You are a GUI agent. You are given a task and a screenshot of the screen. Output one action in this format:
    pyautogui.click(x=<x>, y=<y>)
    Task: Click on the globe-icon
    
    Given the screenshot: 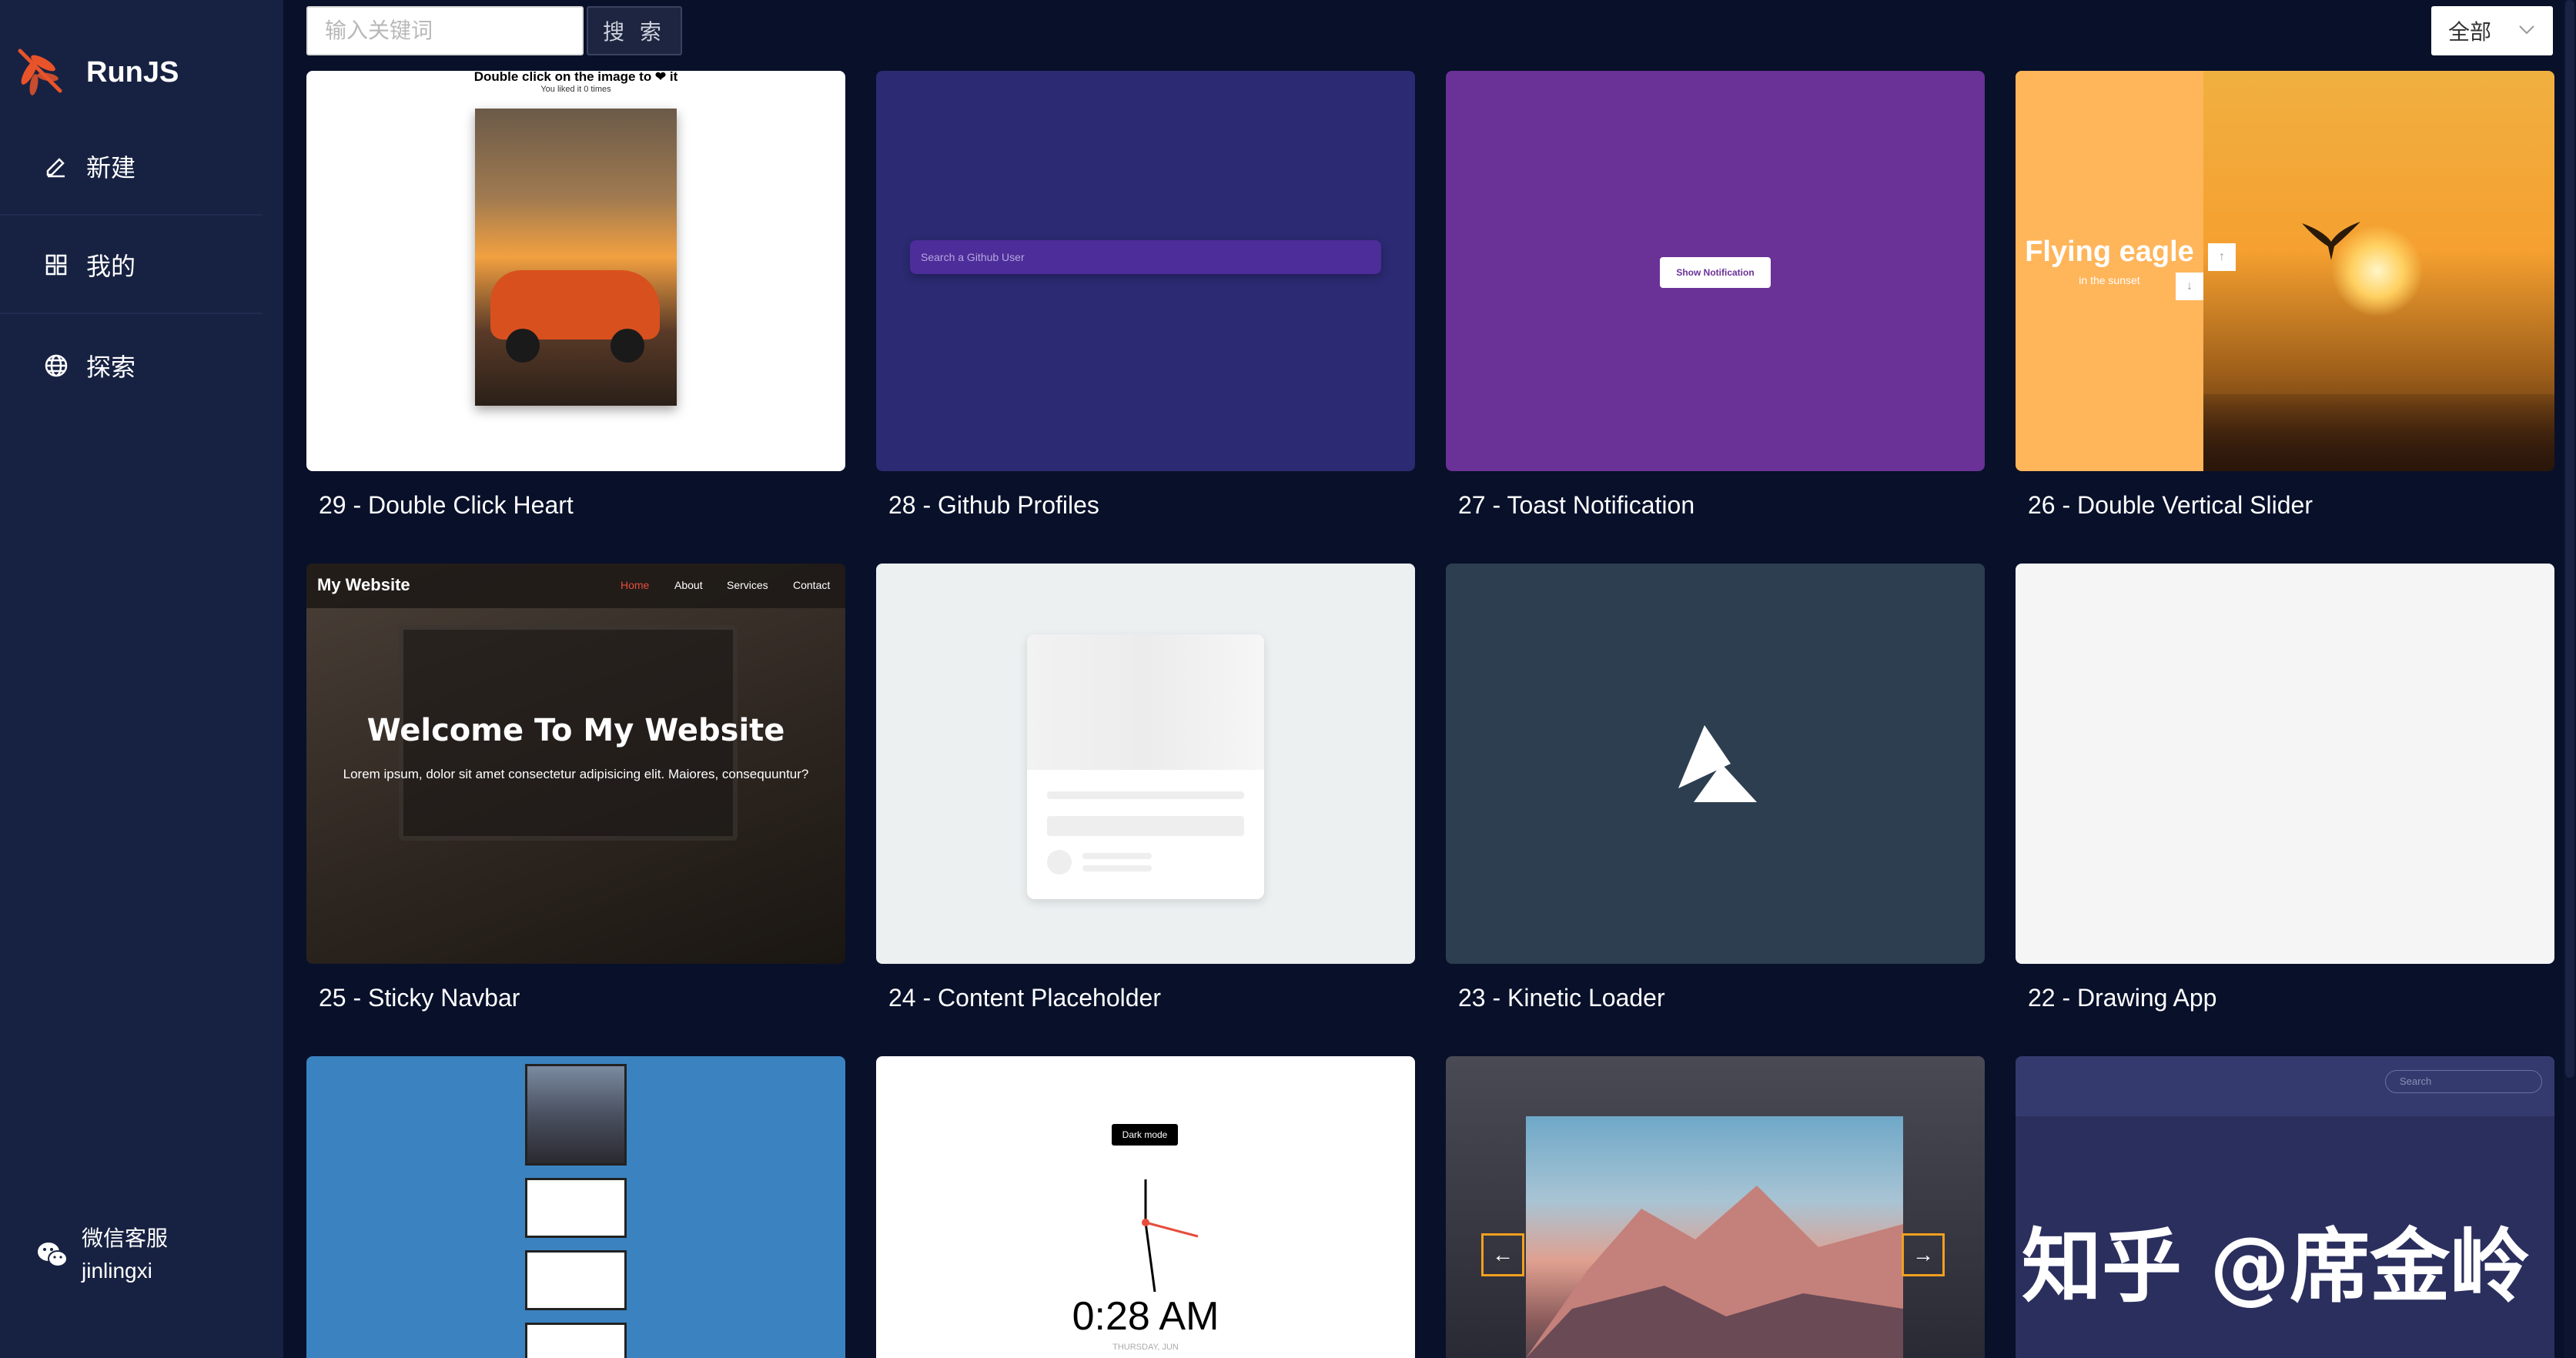 What is the action you would take?
    pyautogui.click(x=56, y=366)
    